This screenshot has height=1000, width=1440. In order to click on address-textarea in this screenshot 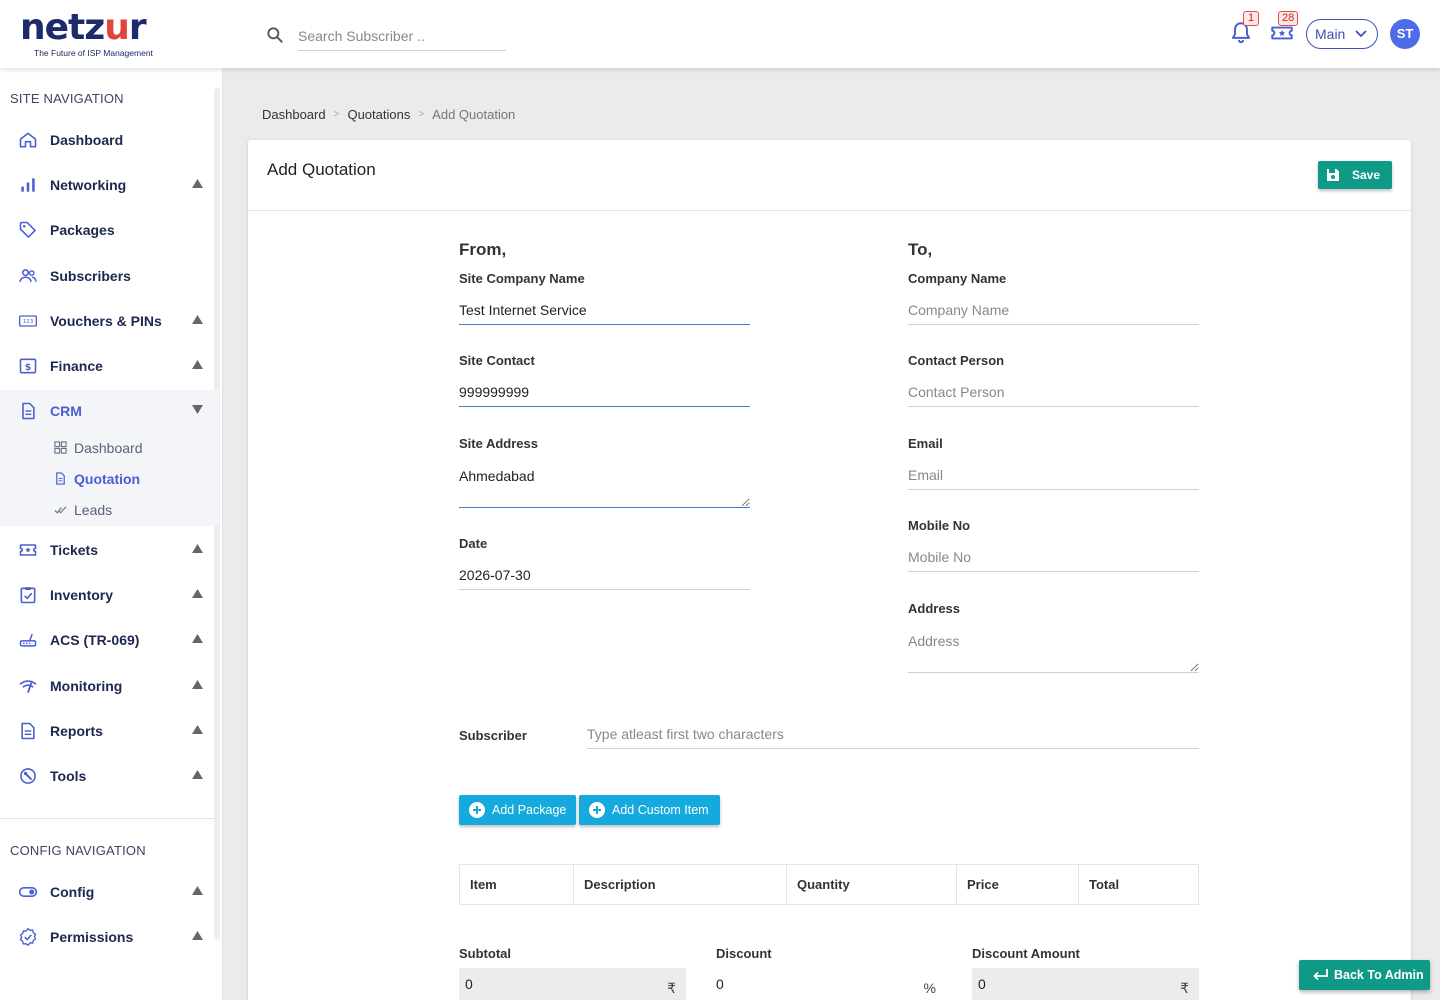, I will do `click(1053, 650)`.